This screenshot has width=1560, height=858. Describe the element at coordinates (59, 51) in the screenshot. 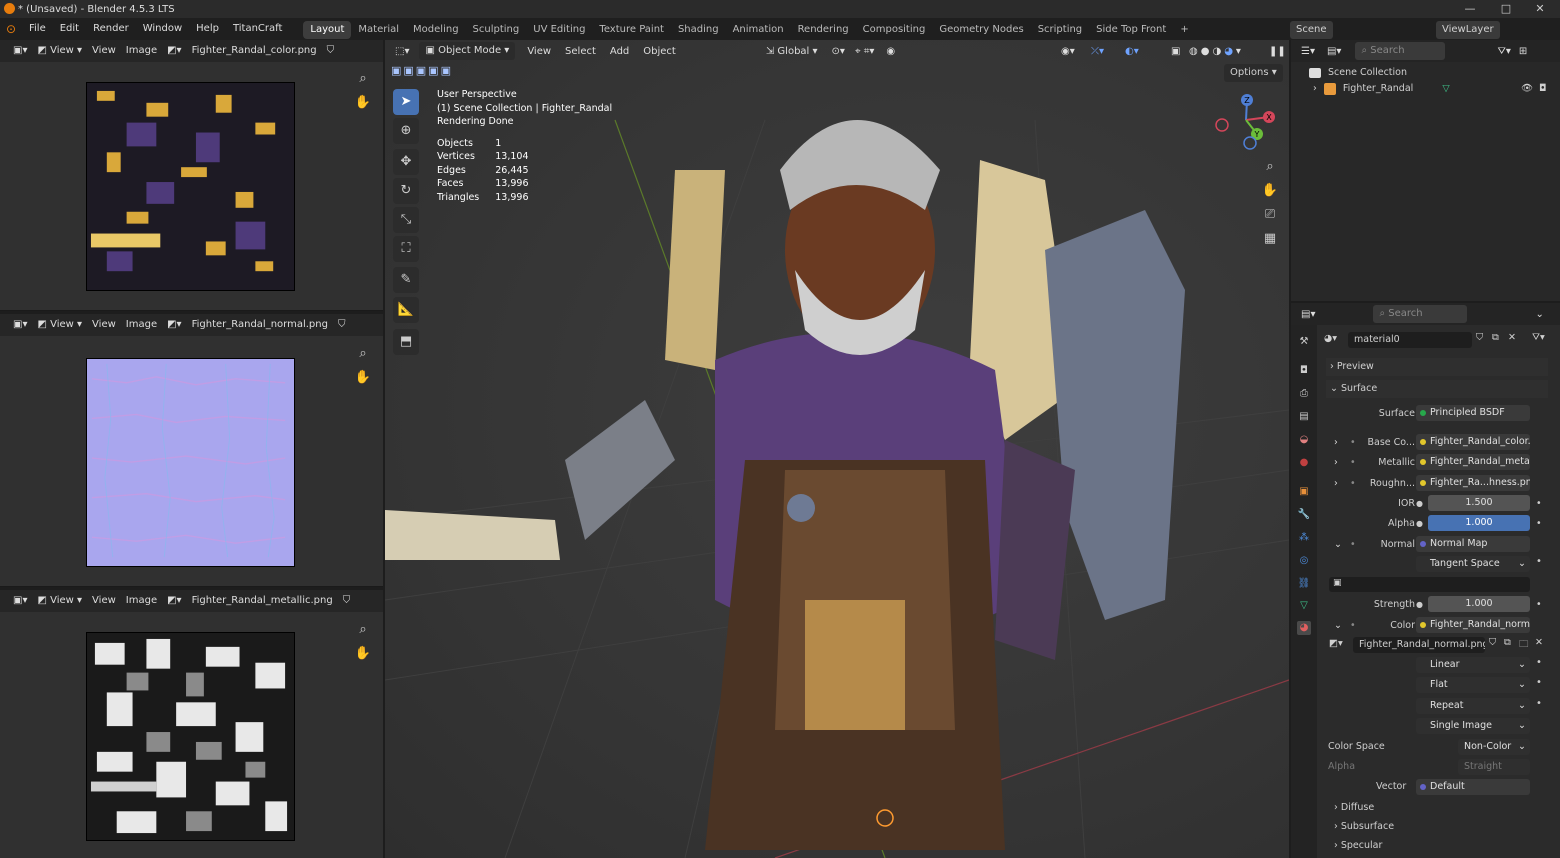

I see `view-mode-dropdown: ◩ View ▾` at that location.